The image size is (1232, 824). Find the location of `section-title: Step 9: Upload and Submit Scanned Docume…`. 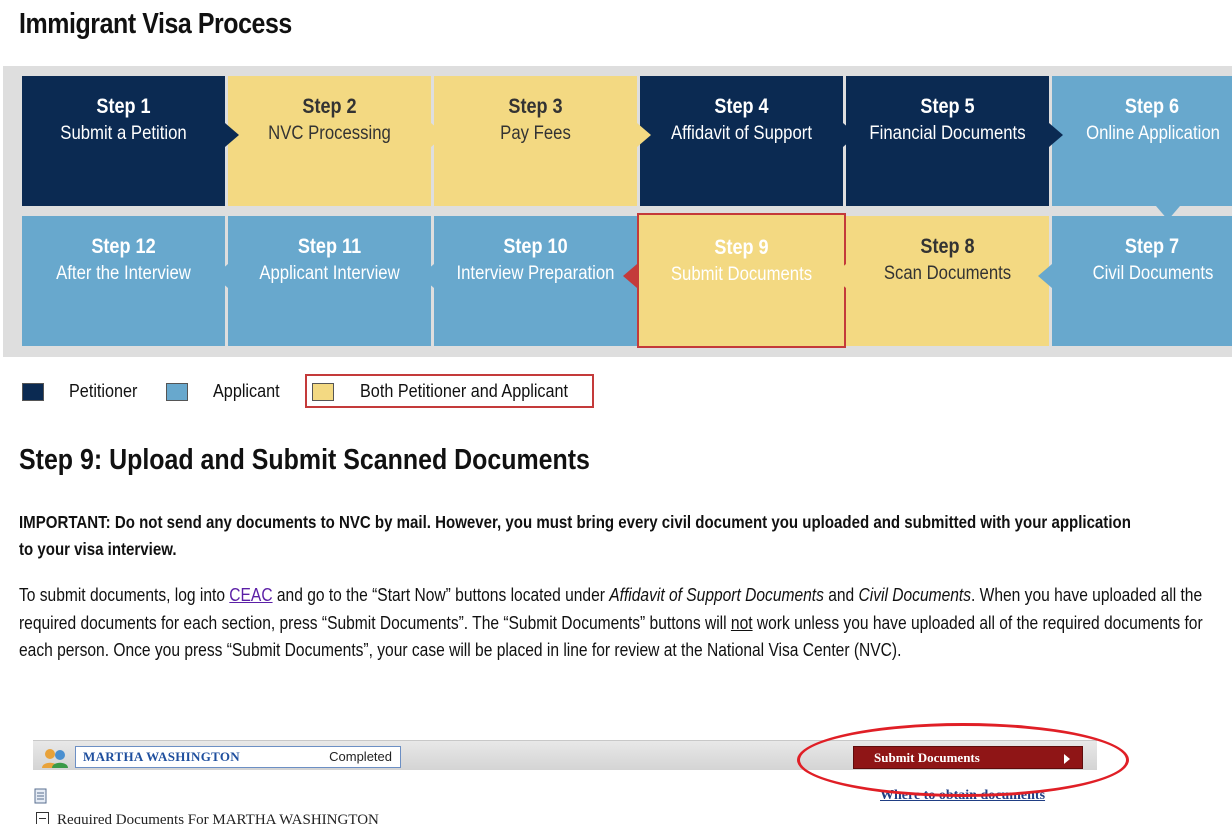

section-title: Step 9: Upload and Submit Scanned Docume… is located at coordinates (304, 460).